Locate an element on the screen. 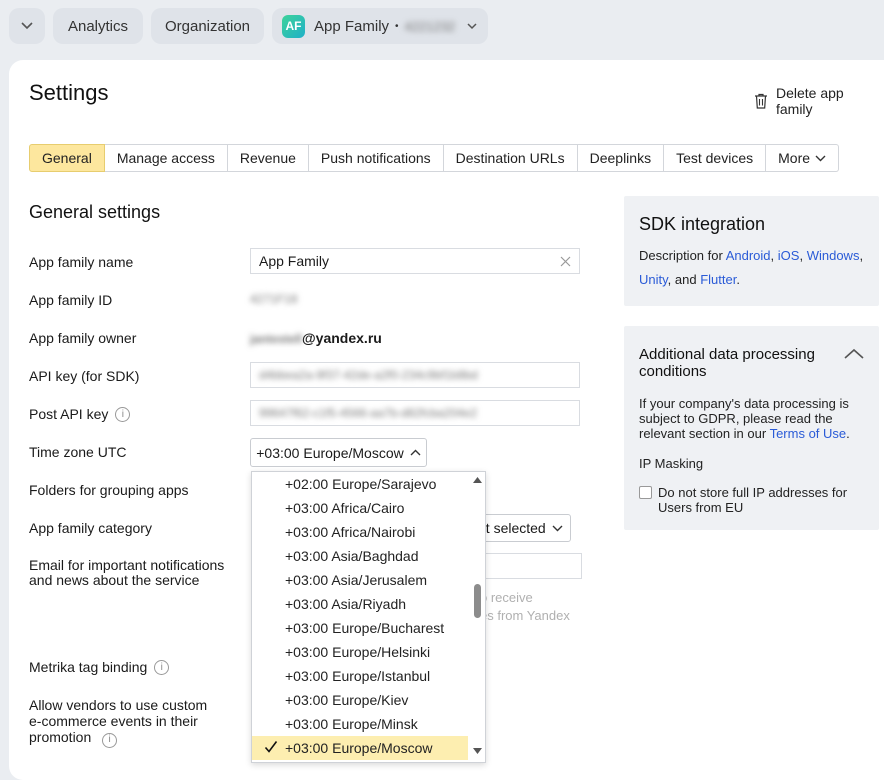 This screenshot has height=780, width=884. time-zone-label: Time zone UTC is located at coordinates (78, 452).